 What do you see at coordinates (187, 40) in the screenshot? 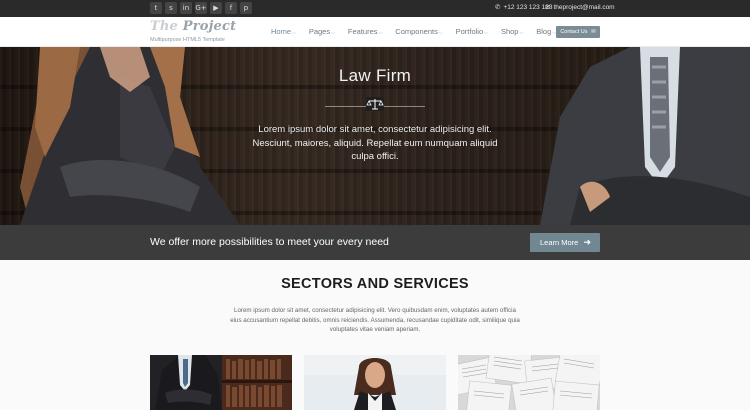
I see `site-tagline: Multipurpose HTML5 Template` at bounding box center [187, 40].